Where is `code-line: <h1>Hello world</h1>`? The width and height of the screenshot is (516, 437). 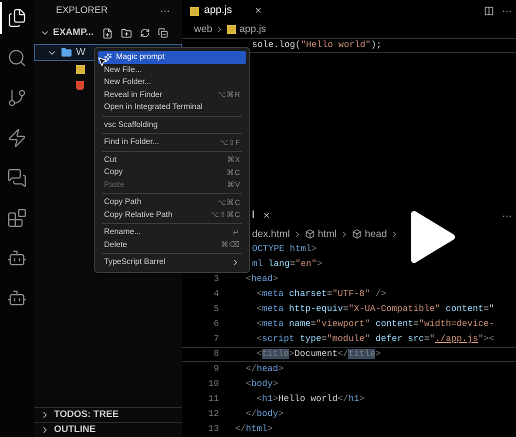
code-line: <h1>Hello world</h1> is located at coordinates (310, 399).